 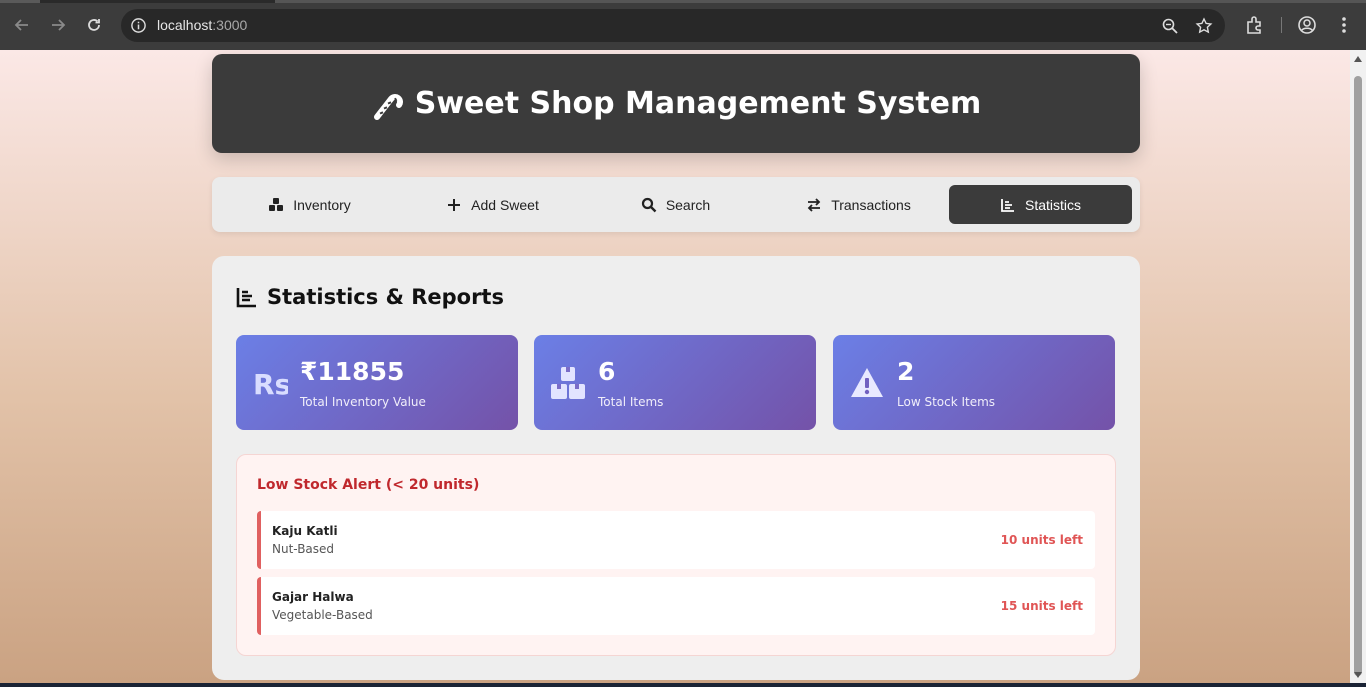 I want to click on item-name: Kaju Katli, so click(x=305, y=531).